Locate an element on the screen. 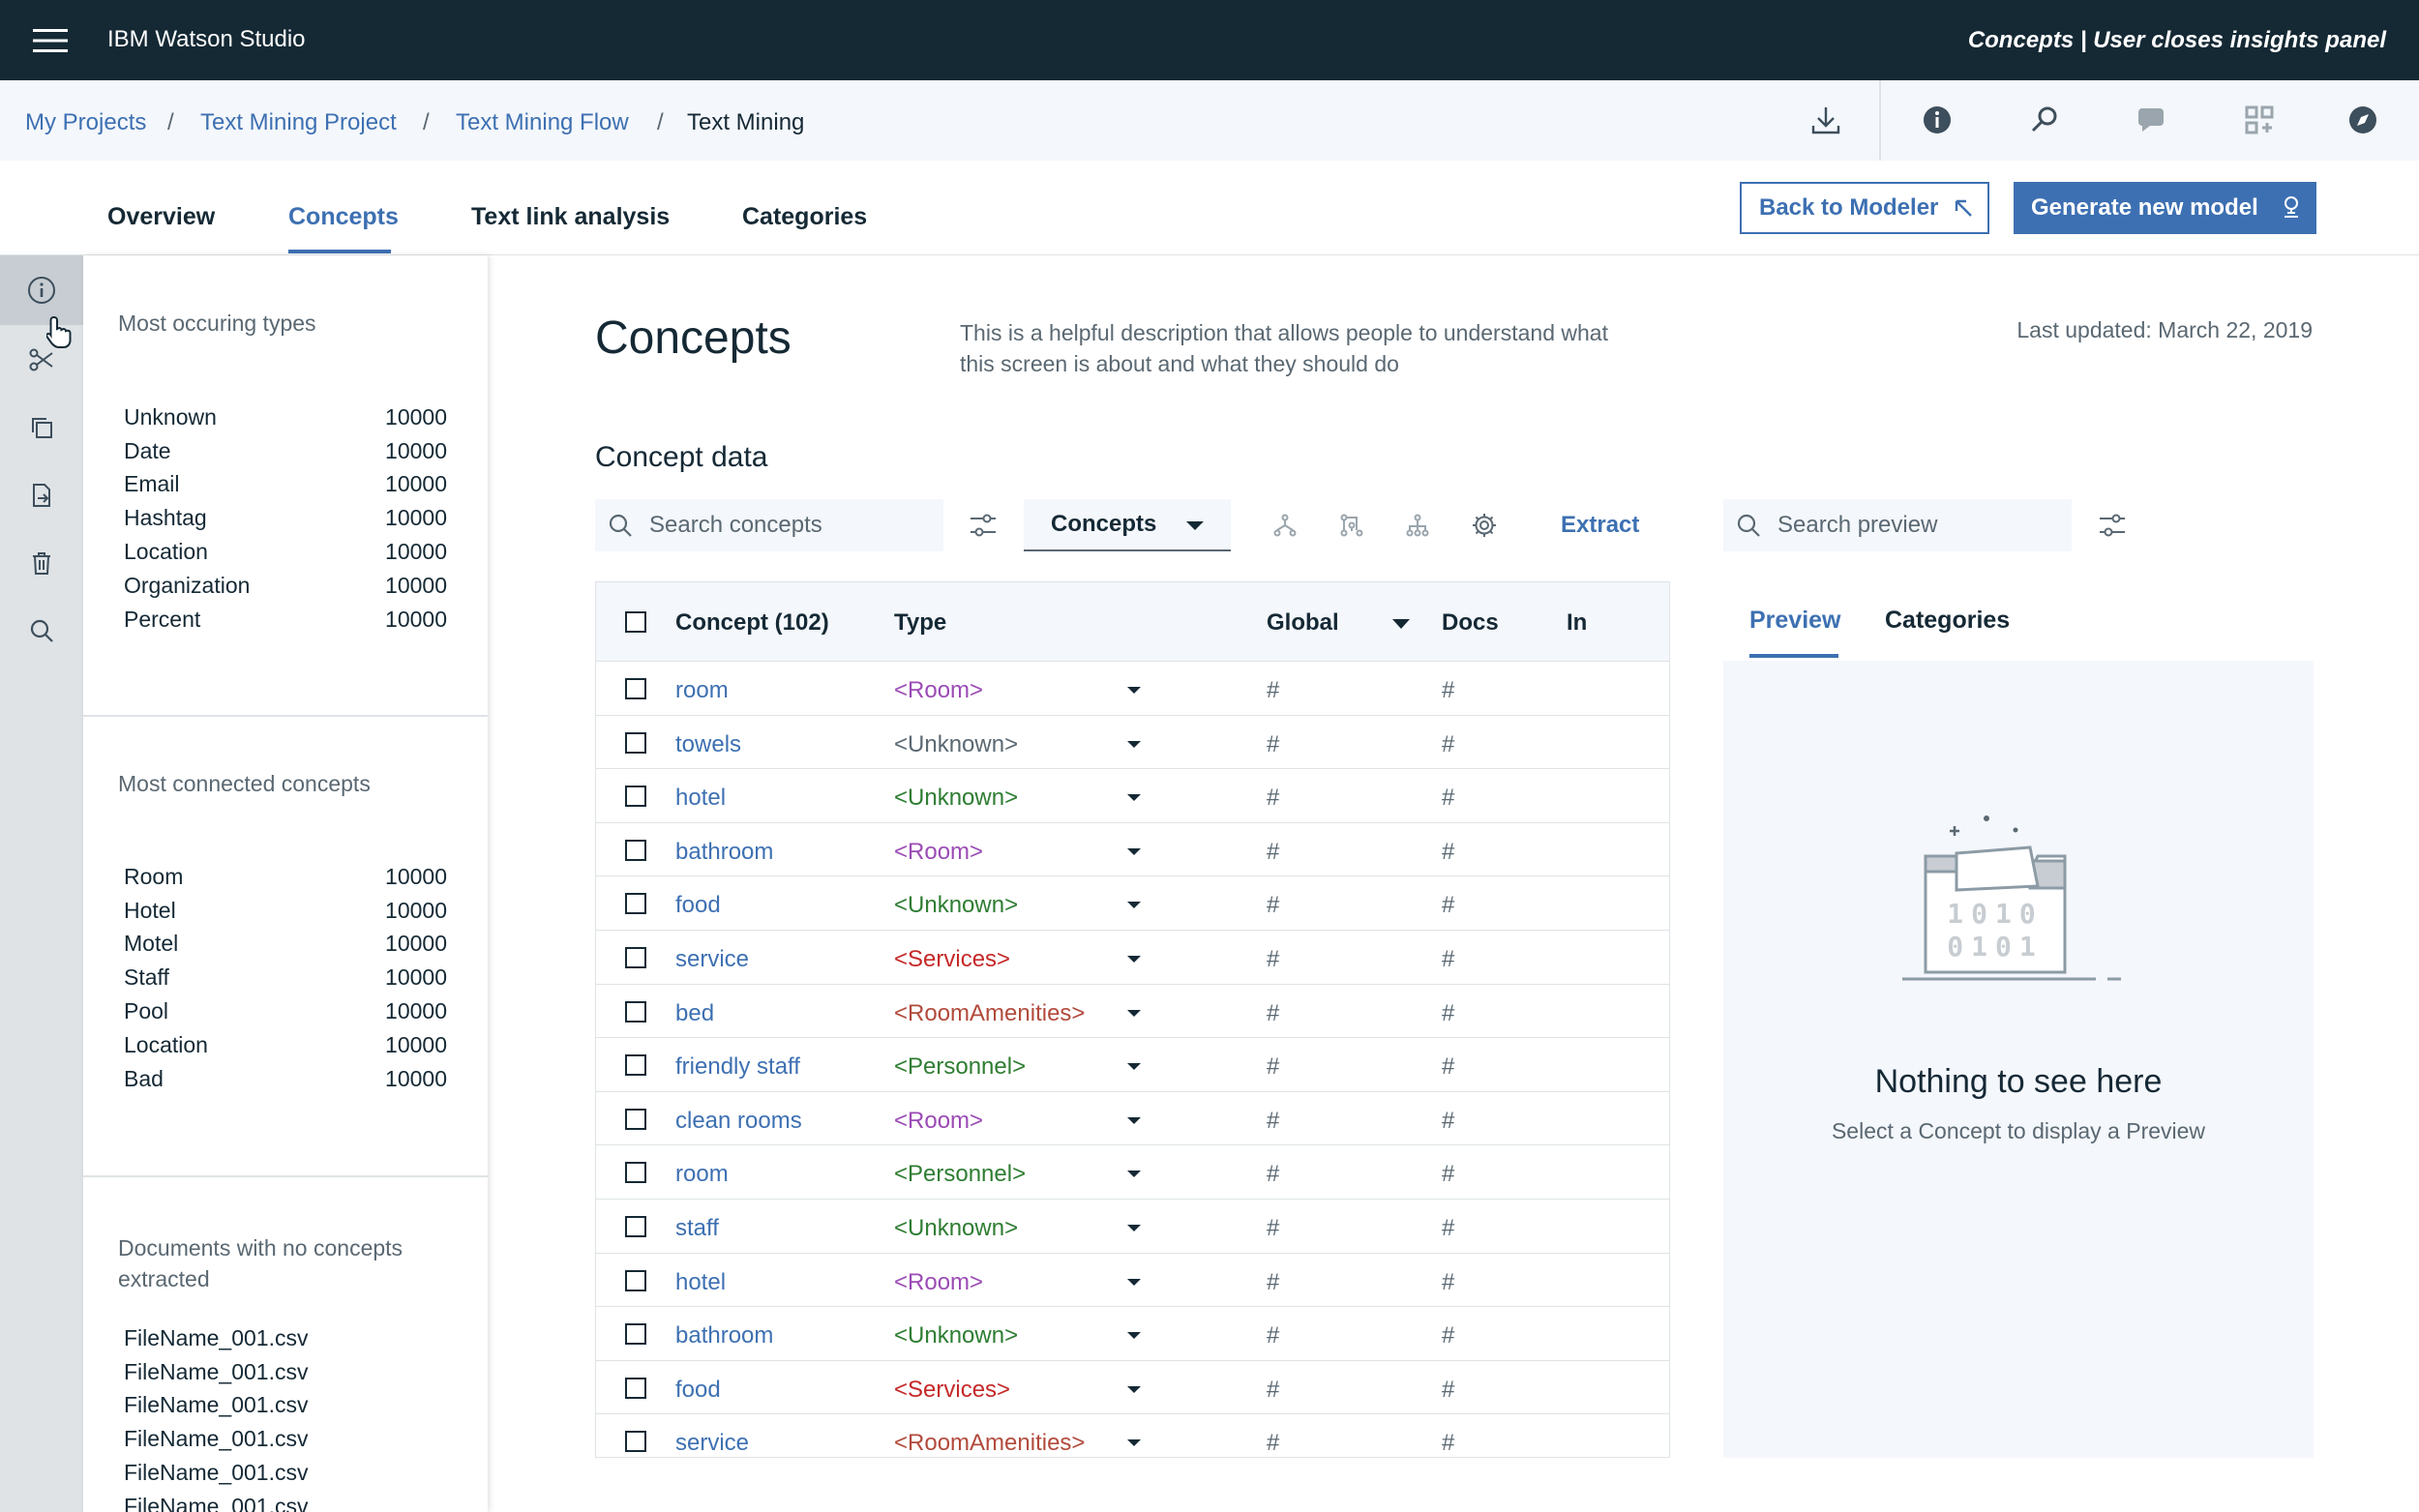 The width and height of the screenshot is (2419, 1512). table-row: friendly staff <Personnel> # # is located at coordinates (1133, 1065).